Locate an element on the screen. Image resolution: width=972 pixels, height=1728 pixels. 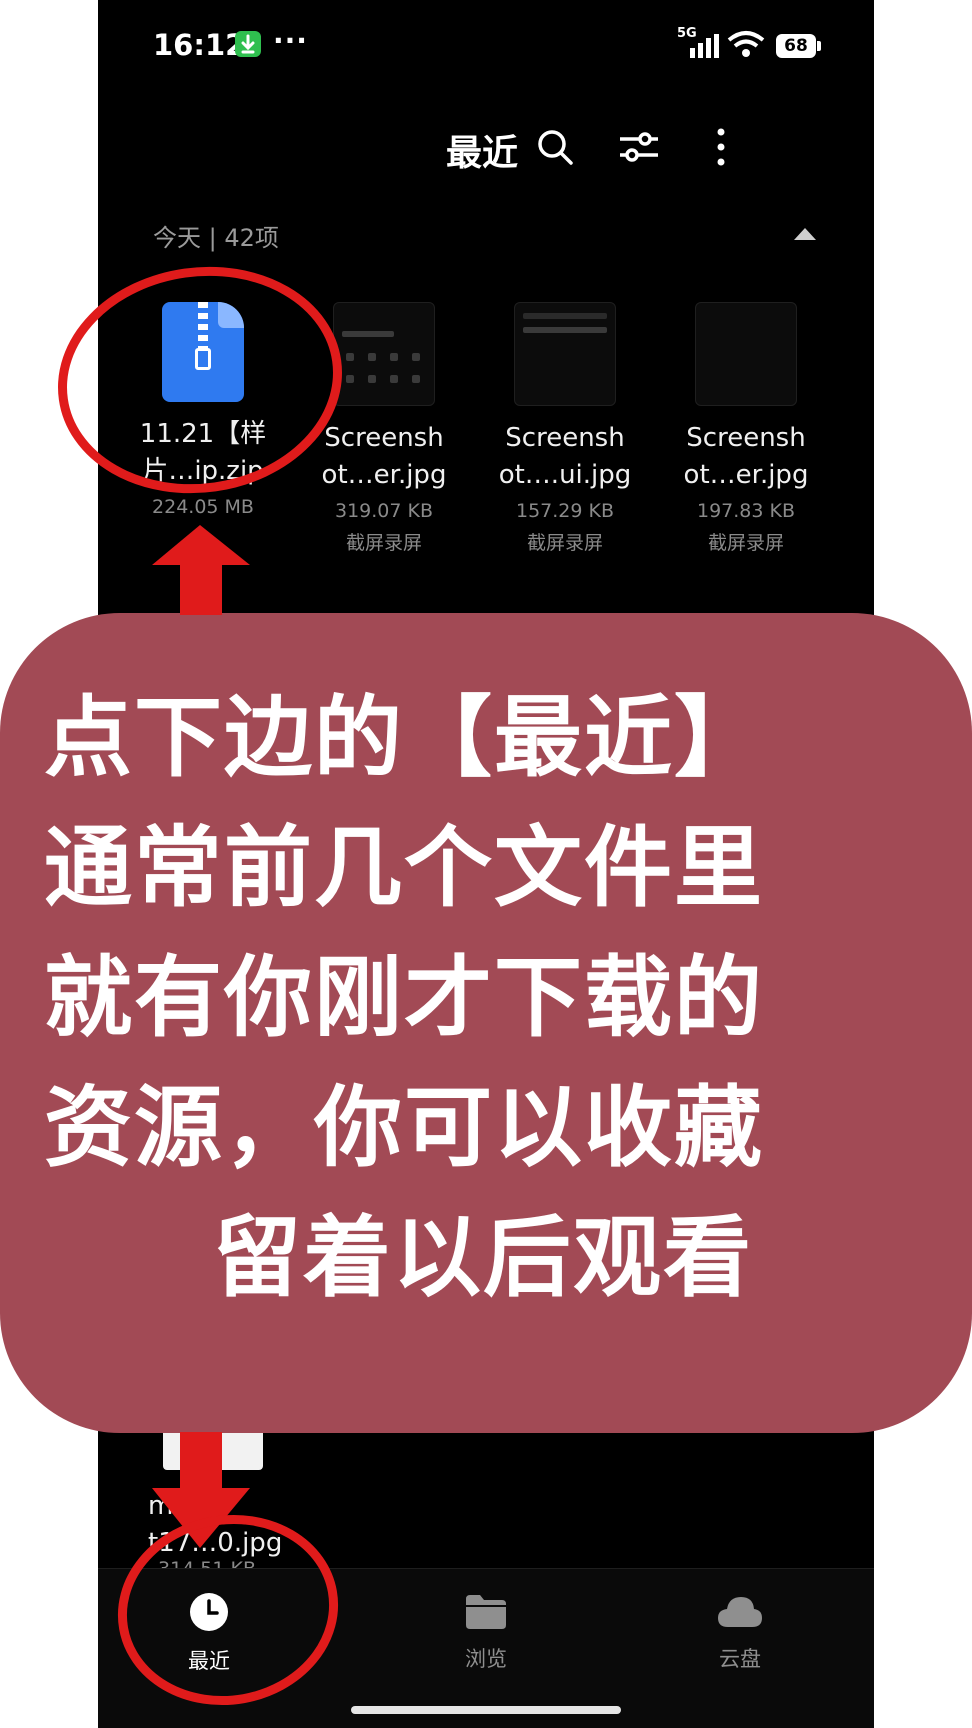
nav-label: 云盘 is located at coordinates (740, 1659).